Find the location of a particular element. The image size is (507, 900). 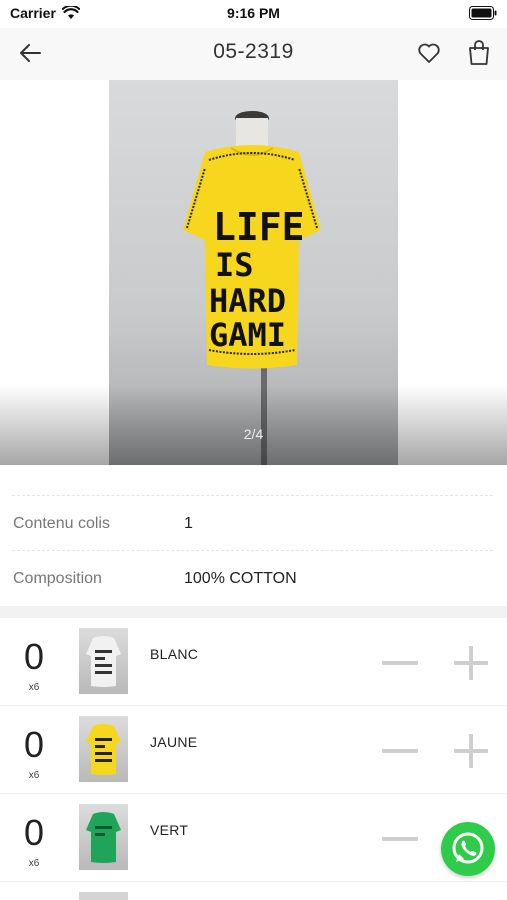

section-separator is located at coordinates (253, 612).